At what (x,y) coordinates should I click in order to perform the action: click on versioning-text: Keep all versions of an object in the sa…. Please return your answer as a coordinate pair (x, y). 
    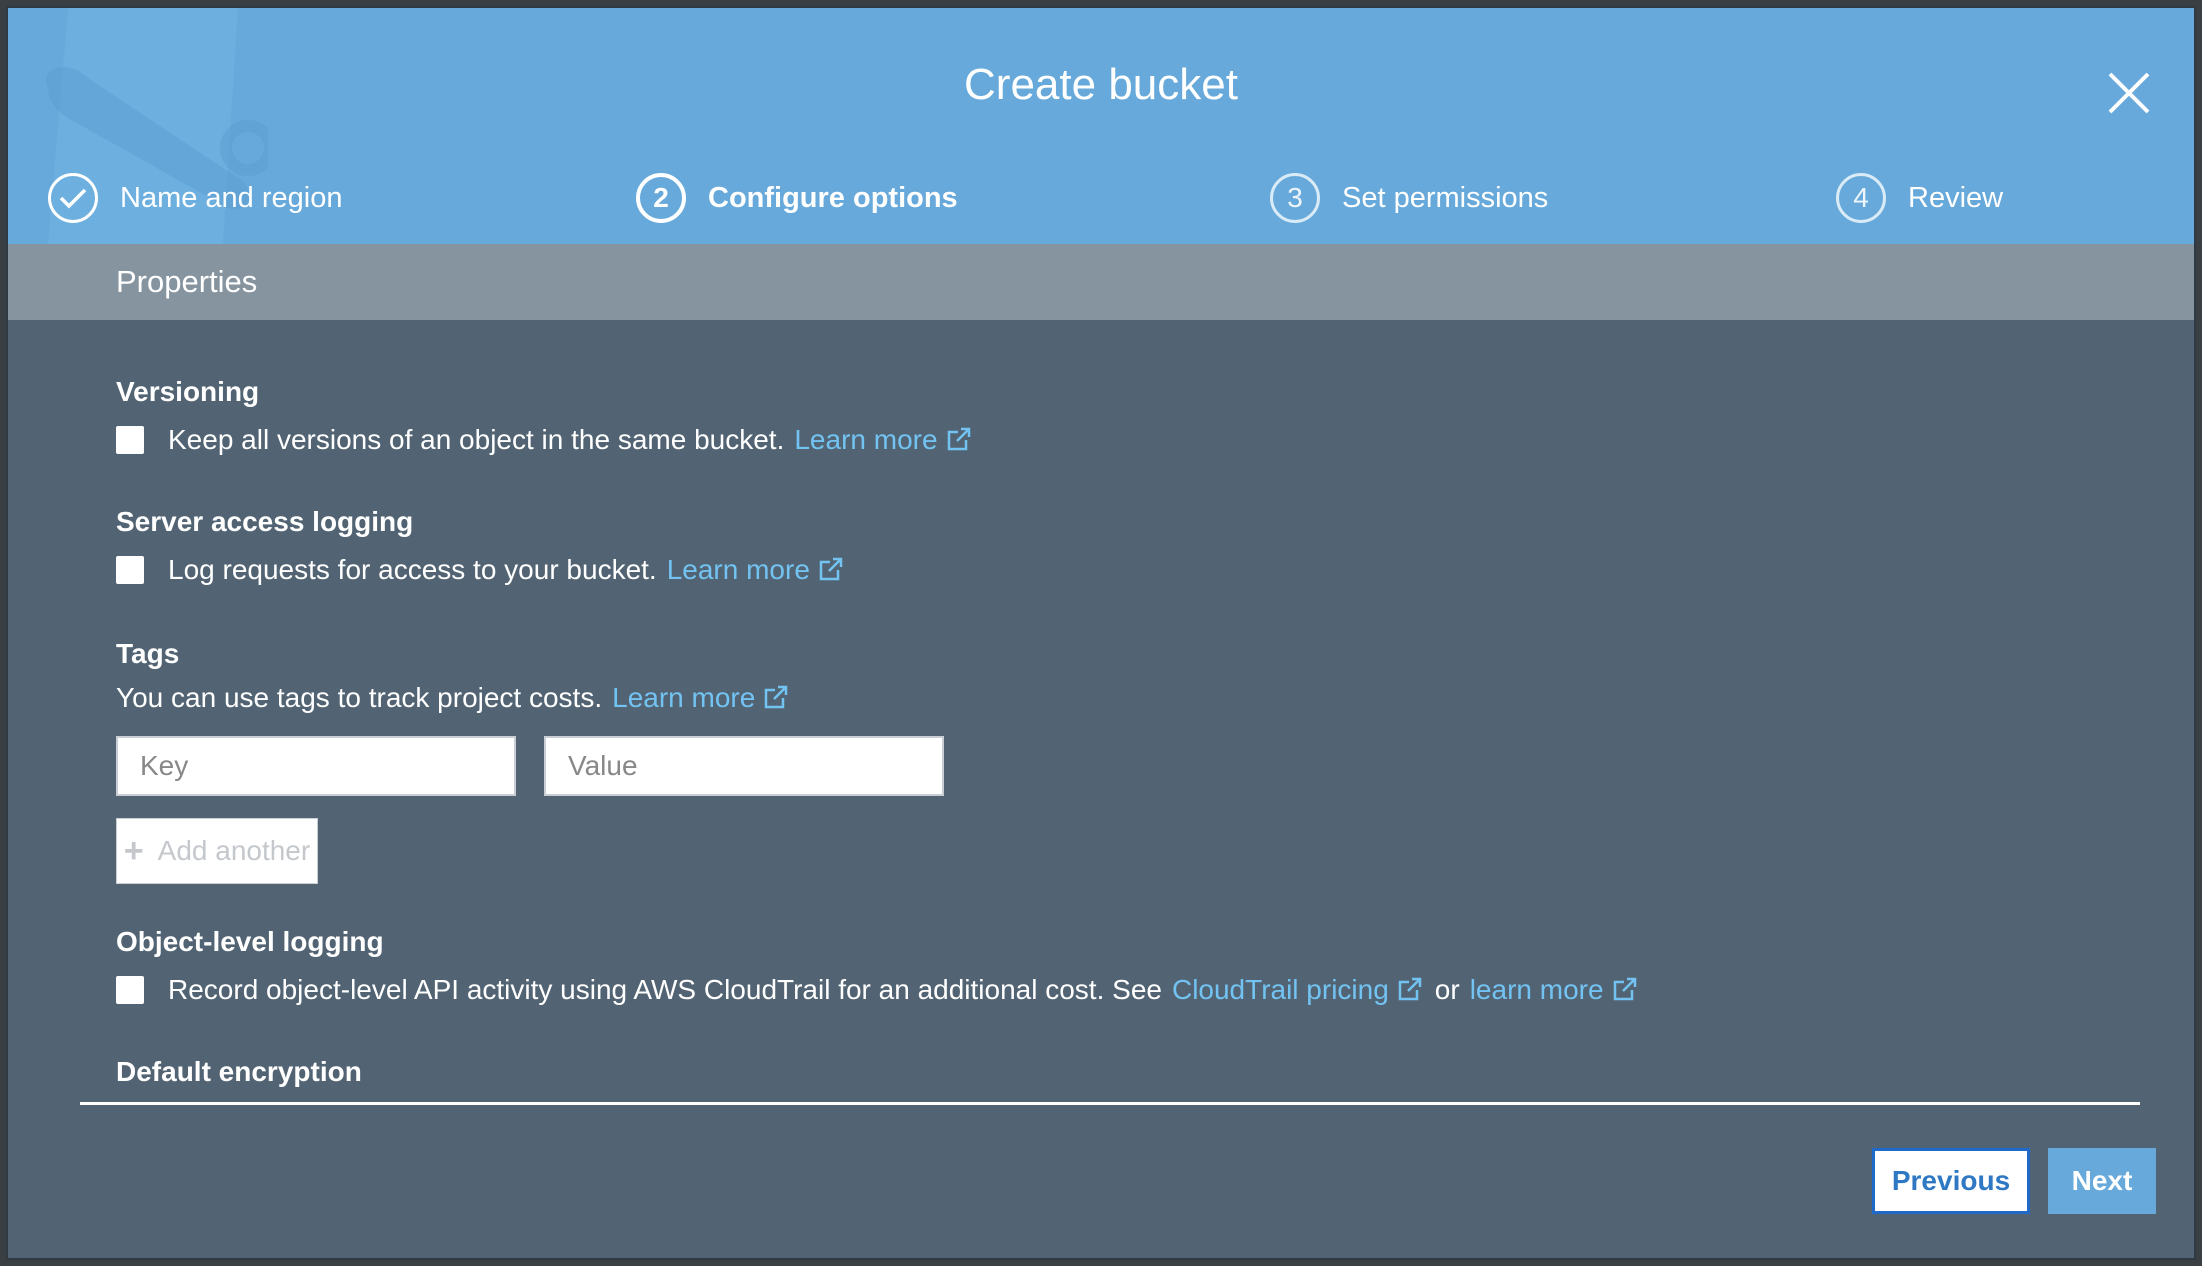
    Looking at the image, I should click on (476, 439).